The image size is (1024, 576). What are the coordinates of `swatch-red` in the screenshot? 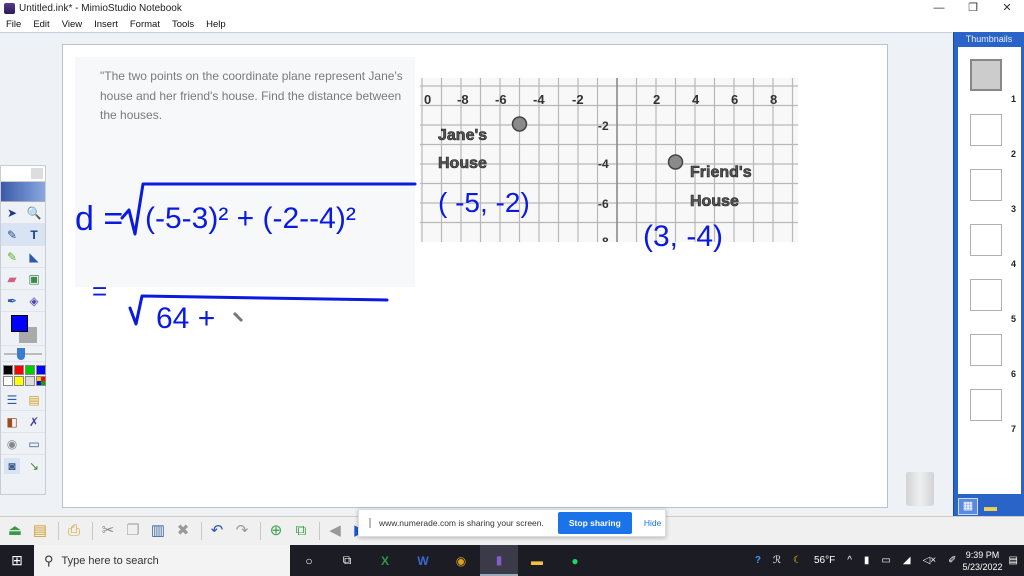 It's located at (19, 370).